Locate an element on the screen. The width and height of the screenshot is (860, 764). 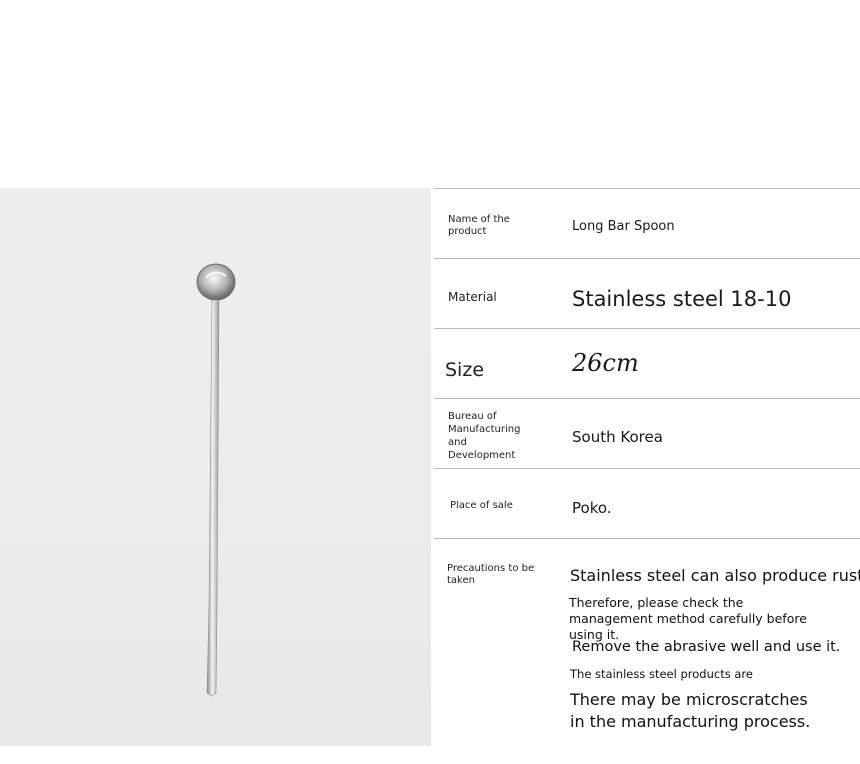
spec-row-sale: Place of sale Poko. is located at coordinates (647, 503).